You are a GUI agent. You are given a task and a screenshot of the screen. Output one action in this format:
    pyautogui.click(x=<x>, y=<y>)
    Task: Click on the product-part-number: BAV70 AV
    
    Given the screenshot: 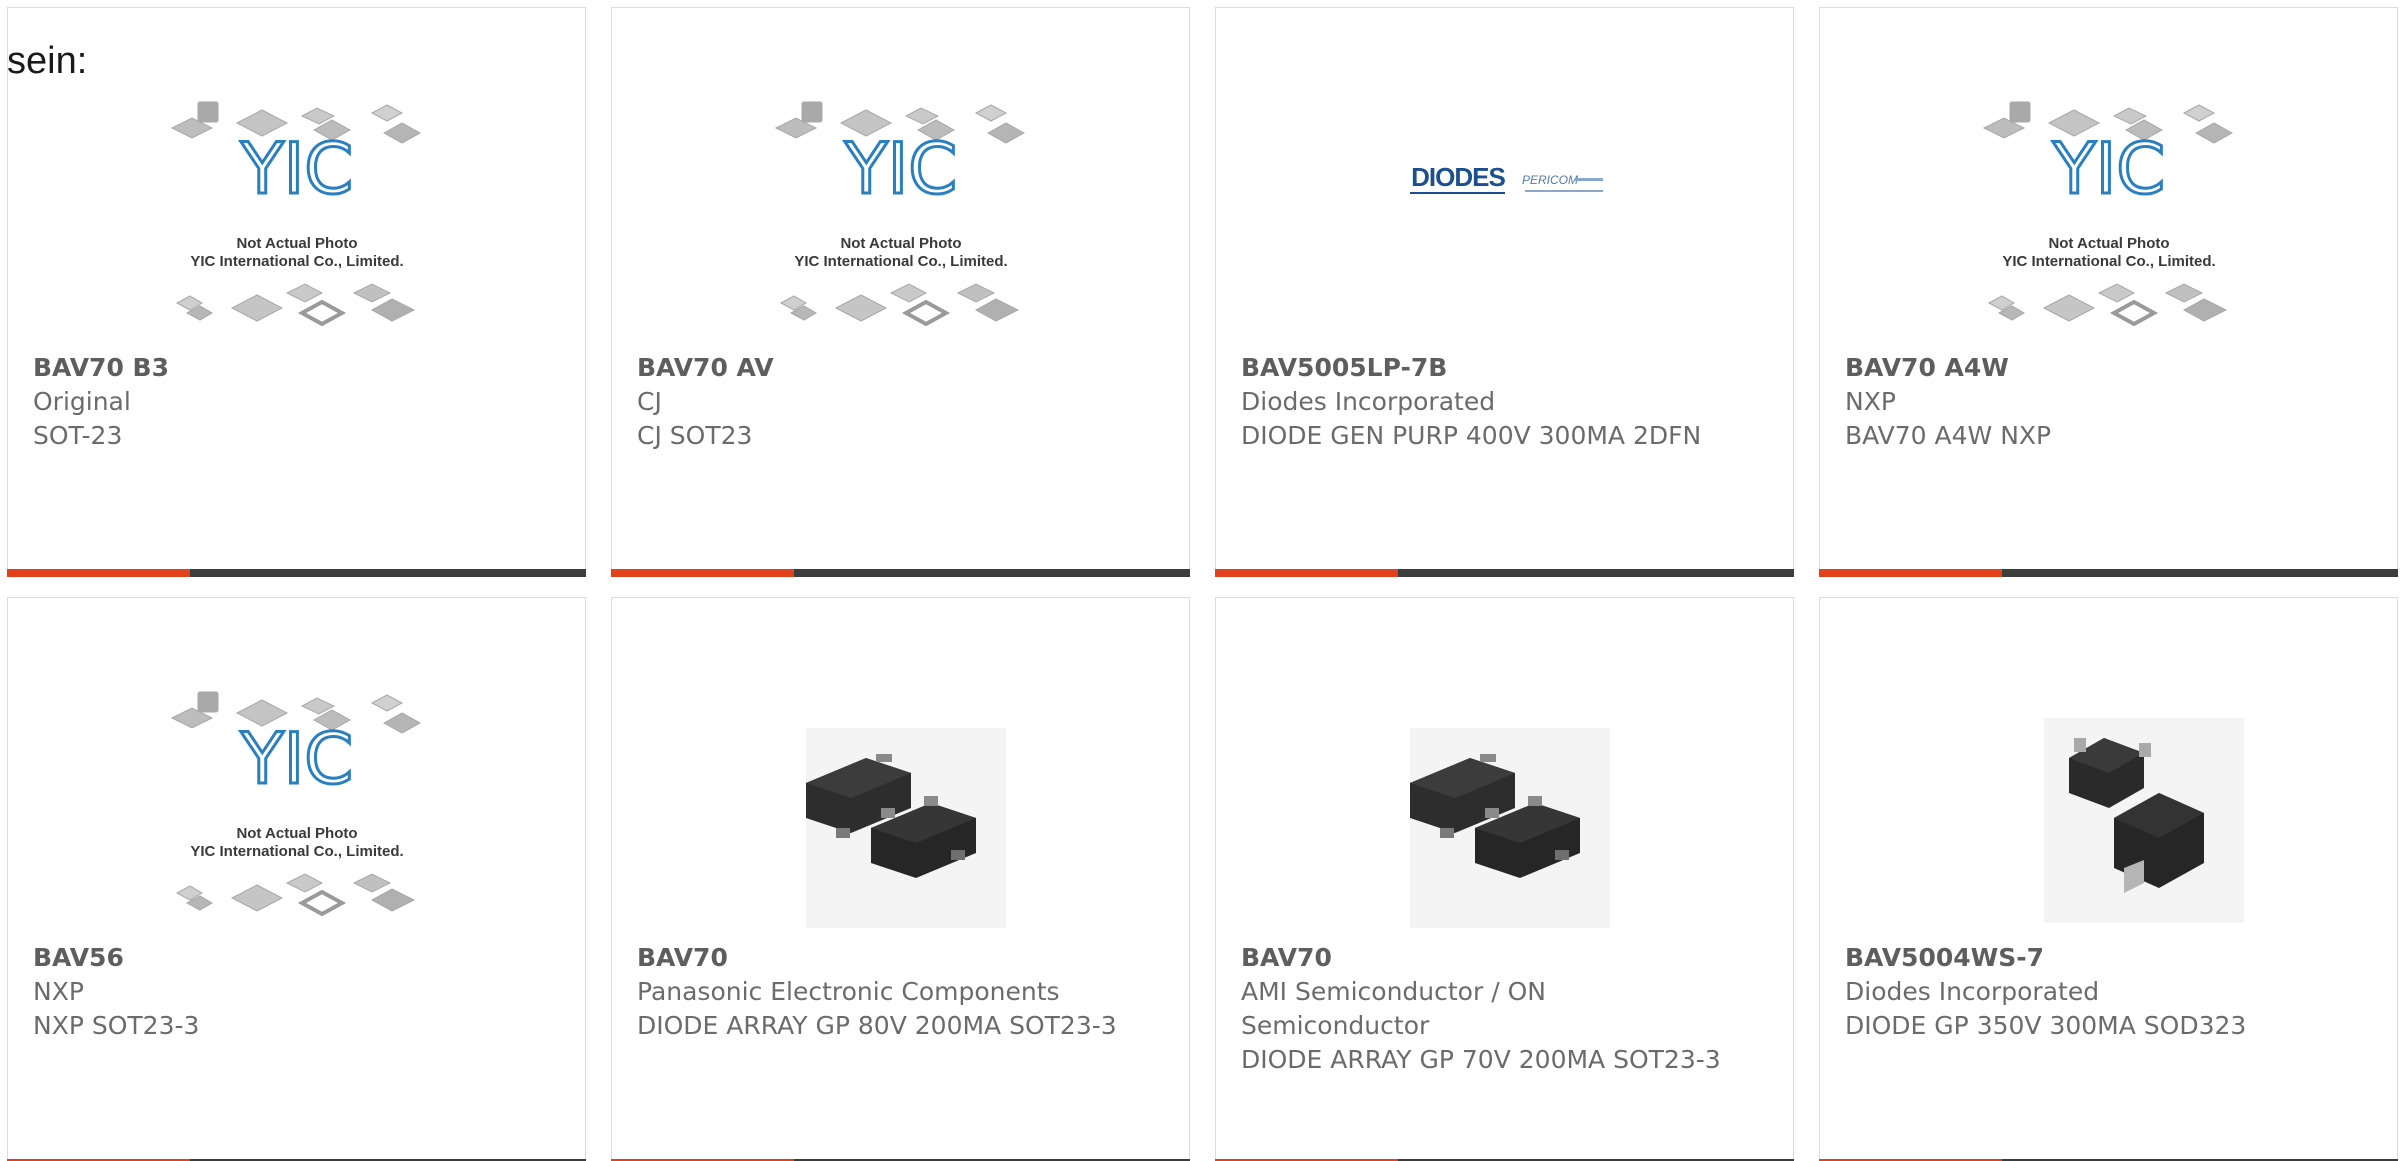 What is the action you would take?
    pyautogui.click(x=877, y=368)
    